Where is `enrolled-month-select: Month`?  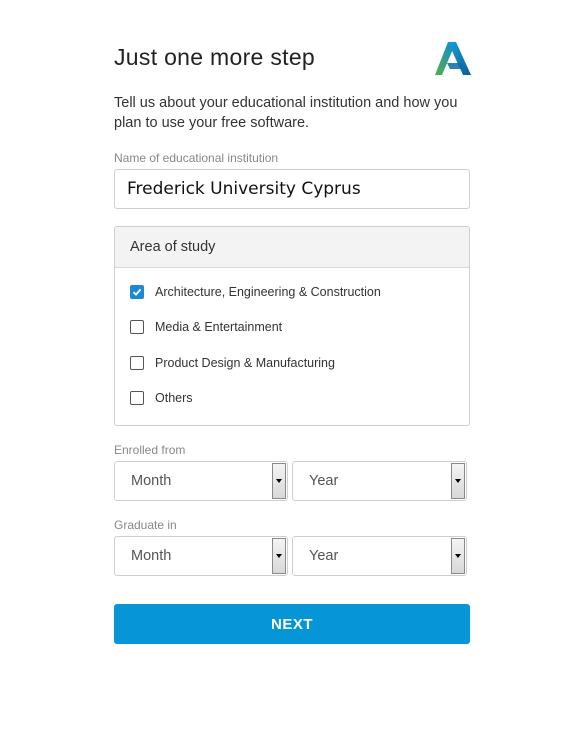 enrolled-month-select: Month is located at coordinates (201, 481).